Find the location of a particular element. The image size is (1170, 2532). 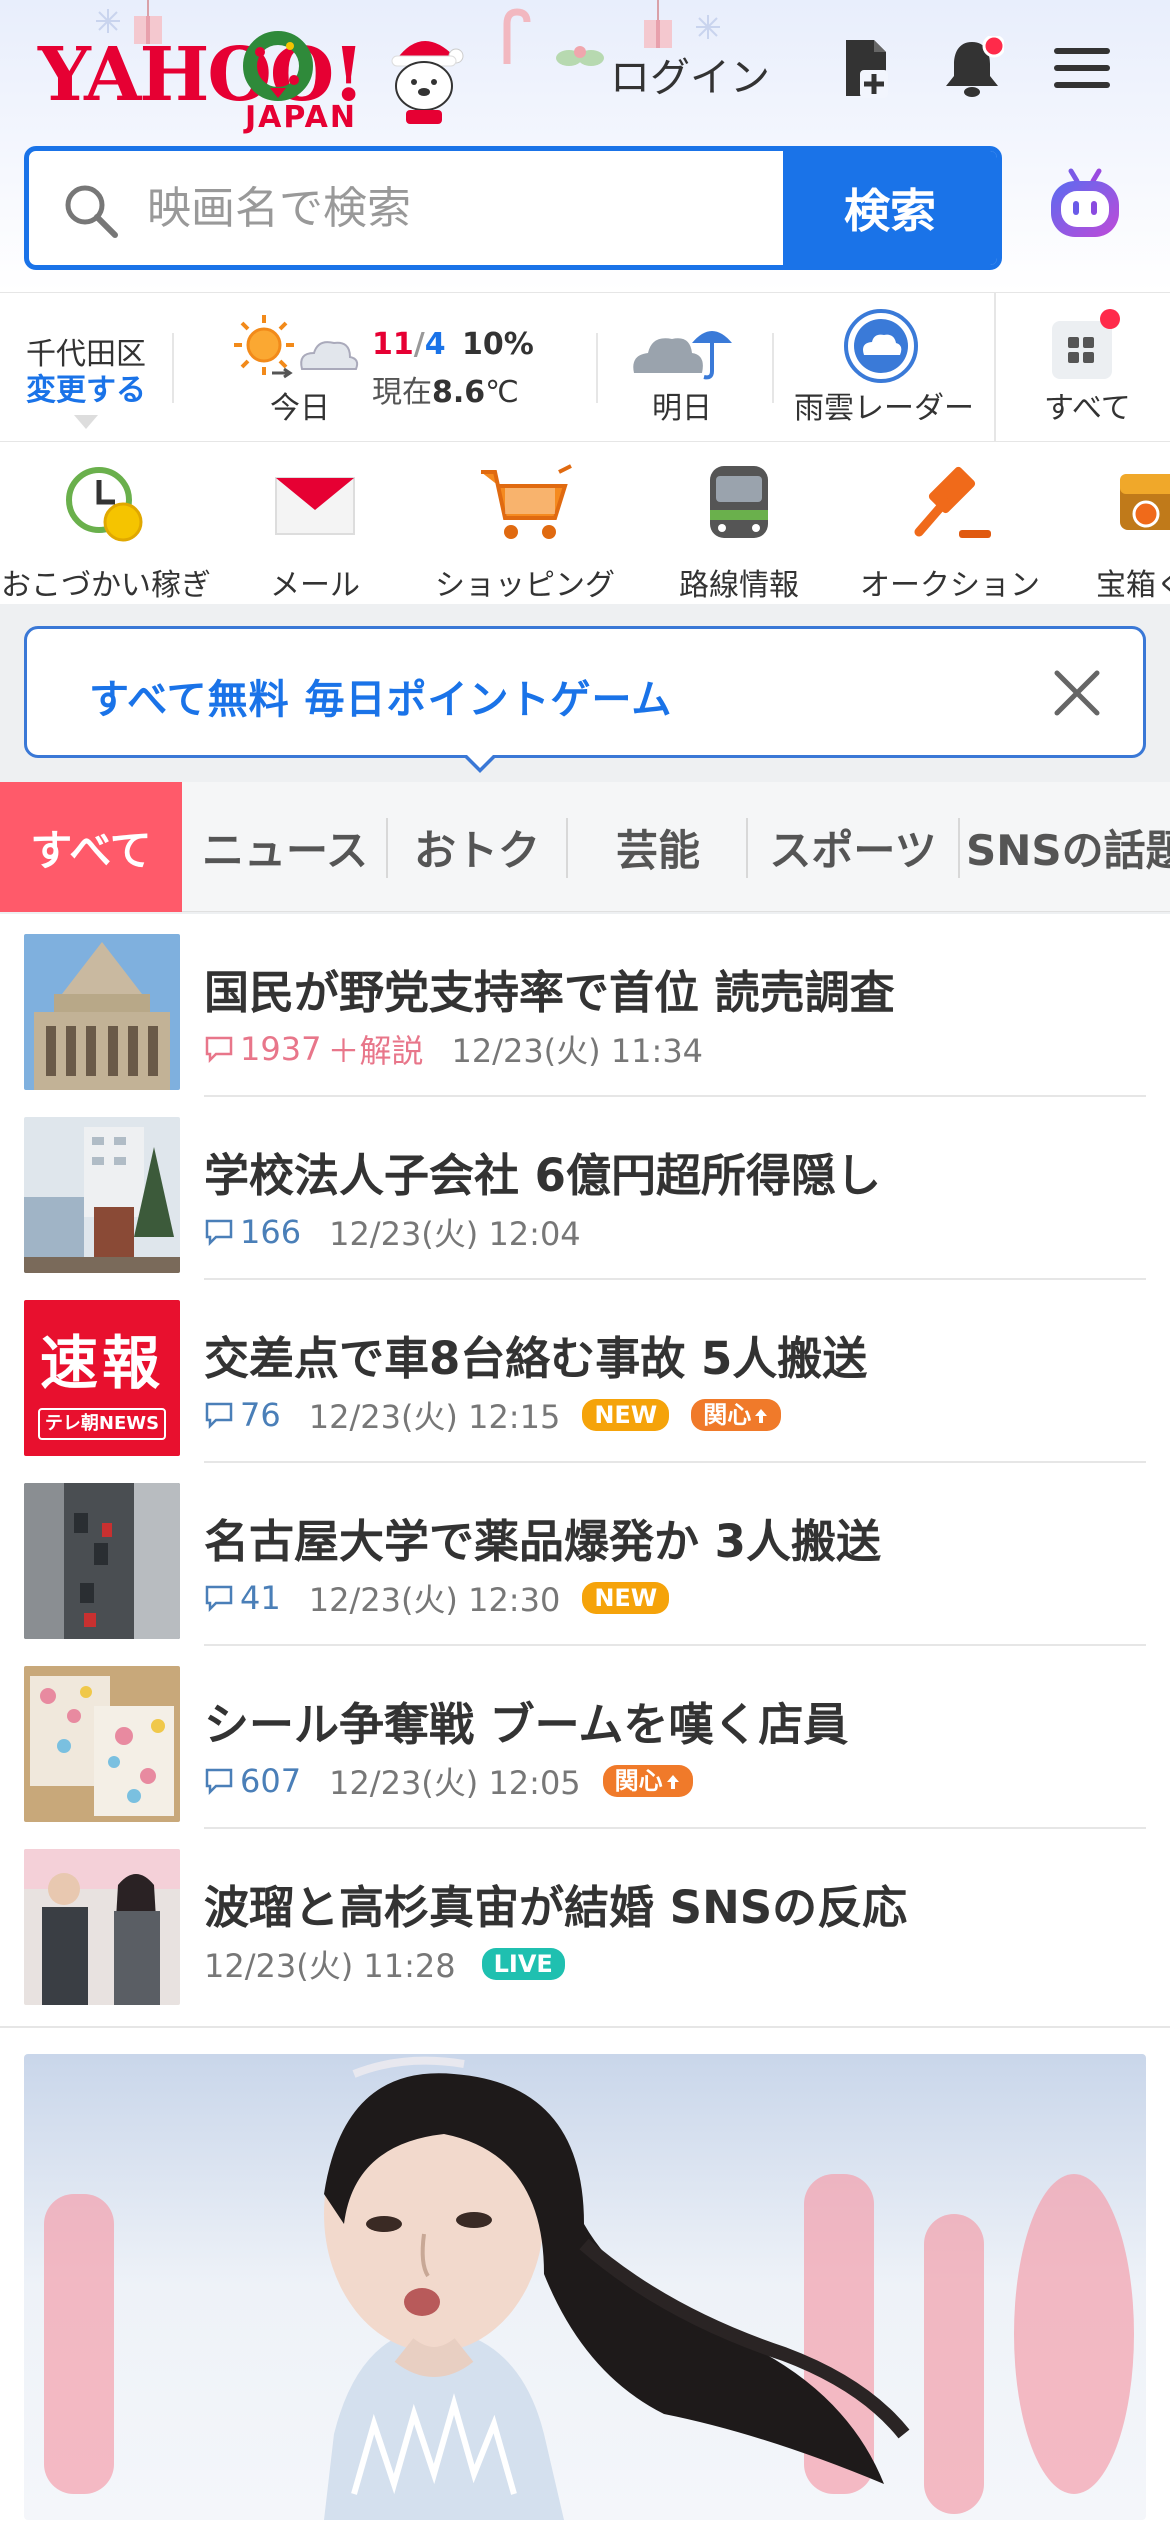

comment-count: 76 is located at coordinates (242, 1415).